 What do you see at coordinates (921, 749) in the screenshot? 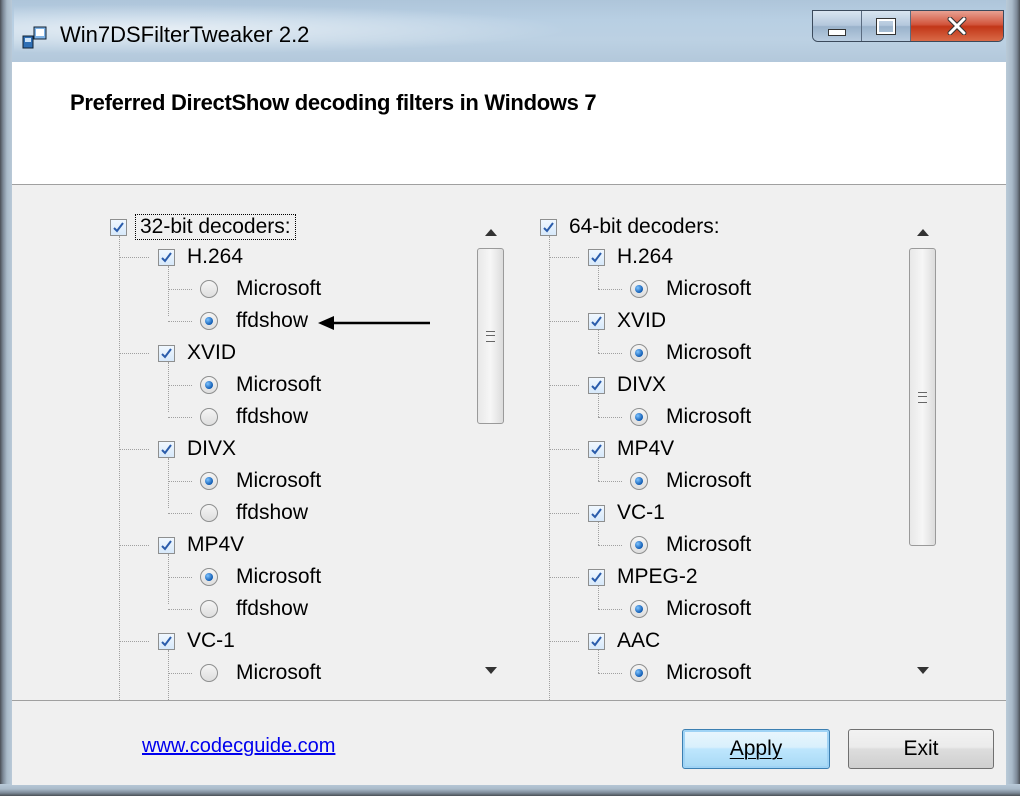
I see `exit-button: Exit` at bounding box center [921, 749].